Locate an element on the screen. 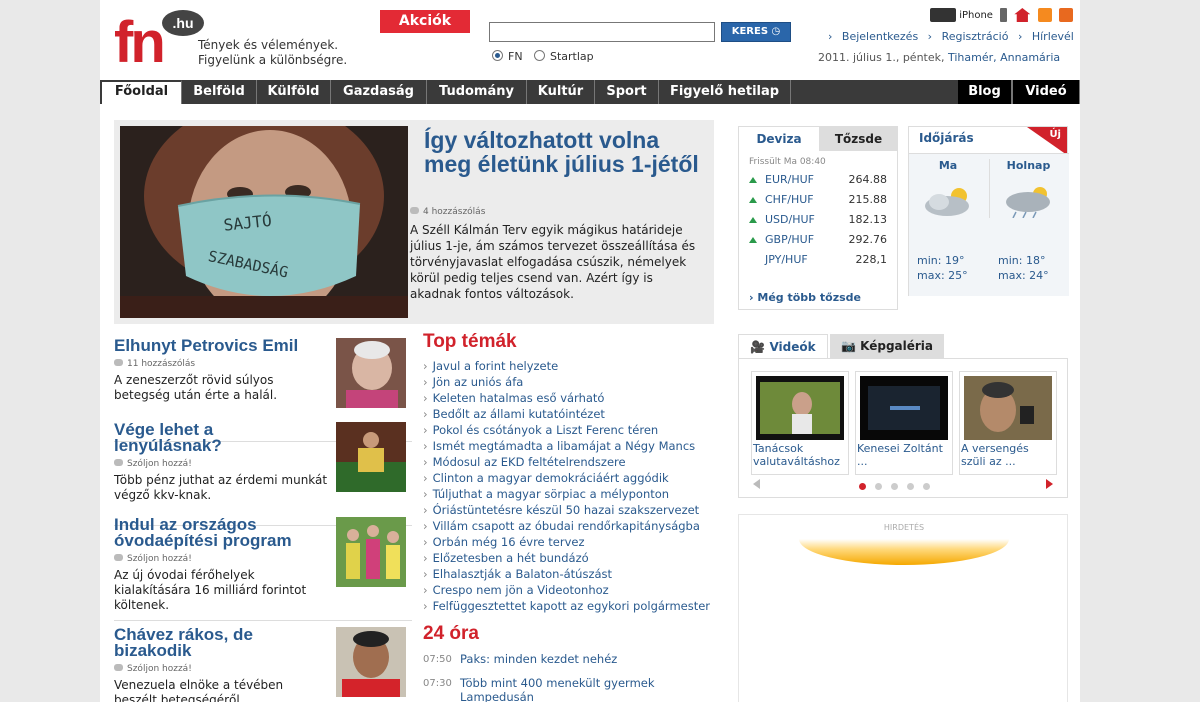 The height and width of the screenshot is (702, 1200). article-title: Indul az országos óvodaépítési program is located at coordinates (219, 532).